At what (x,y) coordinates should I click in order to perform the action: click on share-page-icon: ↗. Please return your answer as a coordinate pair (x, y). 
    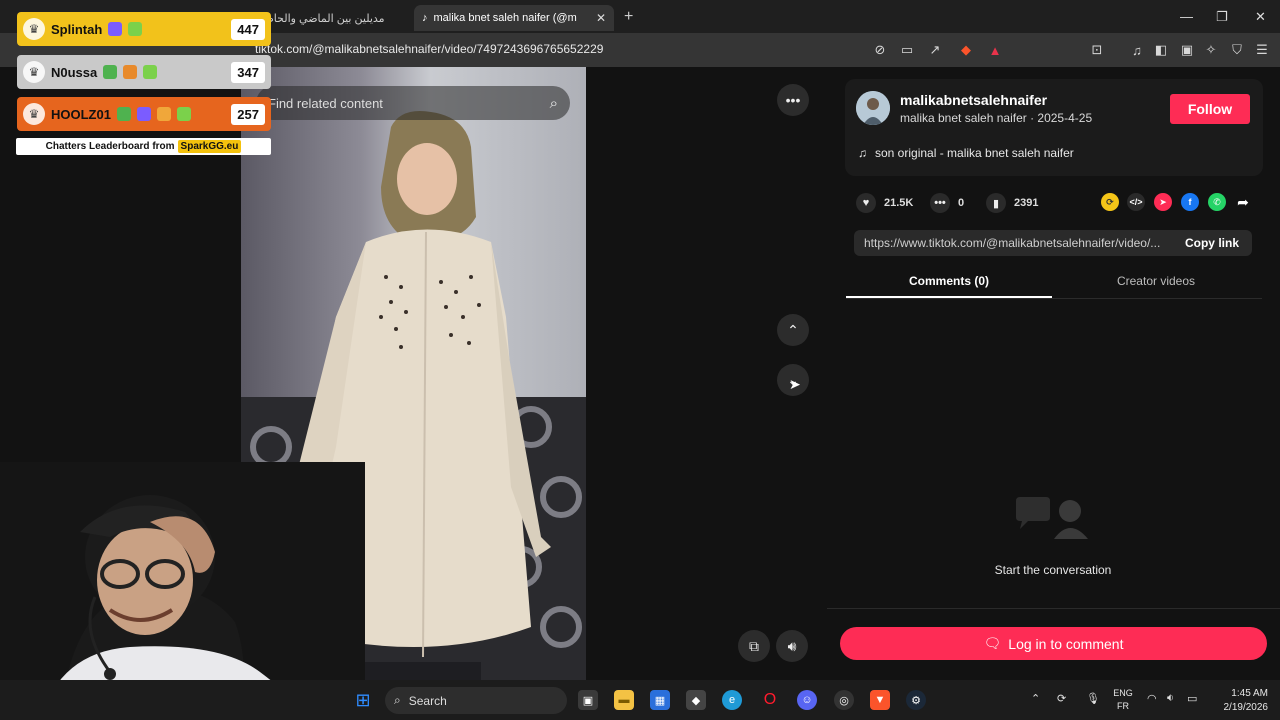
    Looking at the image, I should click on (935, 50).